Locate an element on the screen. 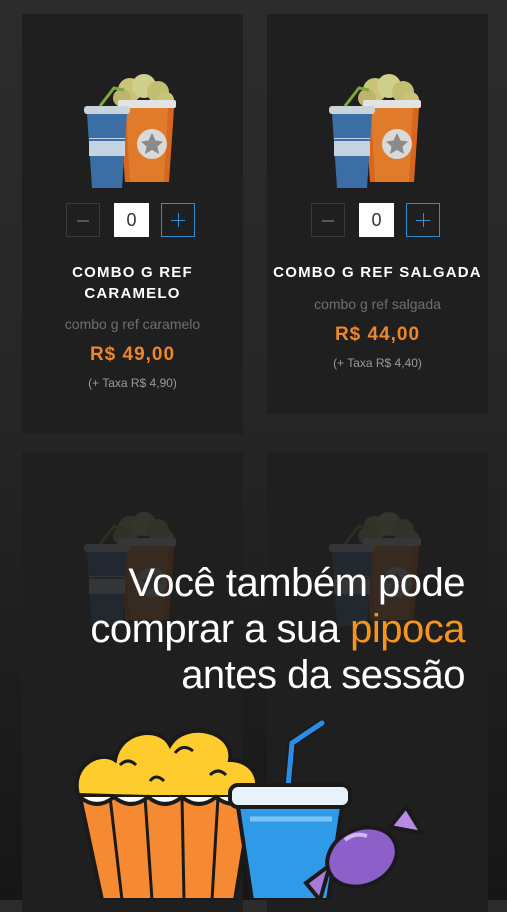  snacks-illustration is located at coordinates (250, 809).